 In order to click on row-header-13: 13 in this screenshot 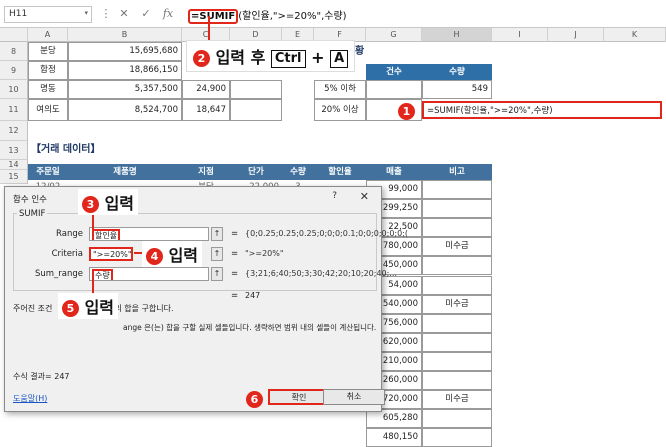, I will do `click(14, 150)`.